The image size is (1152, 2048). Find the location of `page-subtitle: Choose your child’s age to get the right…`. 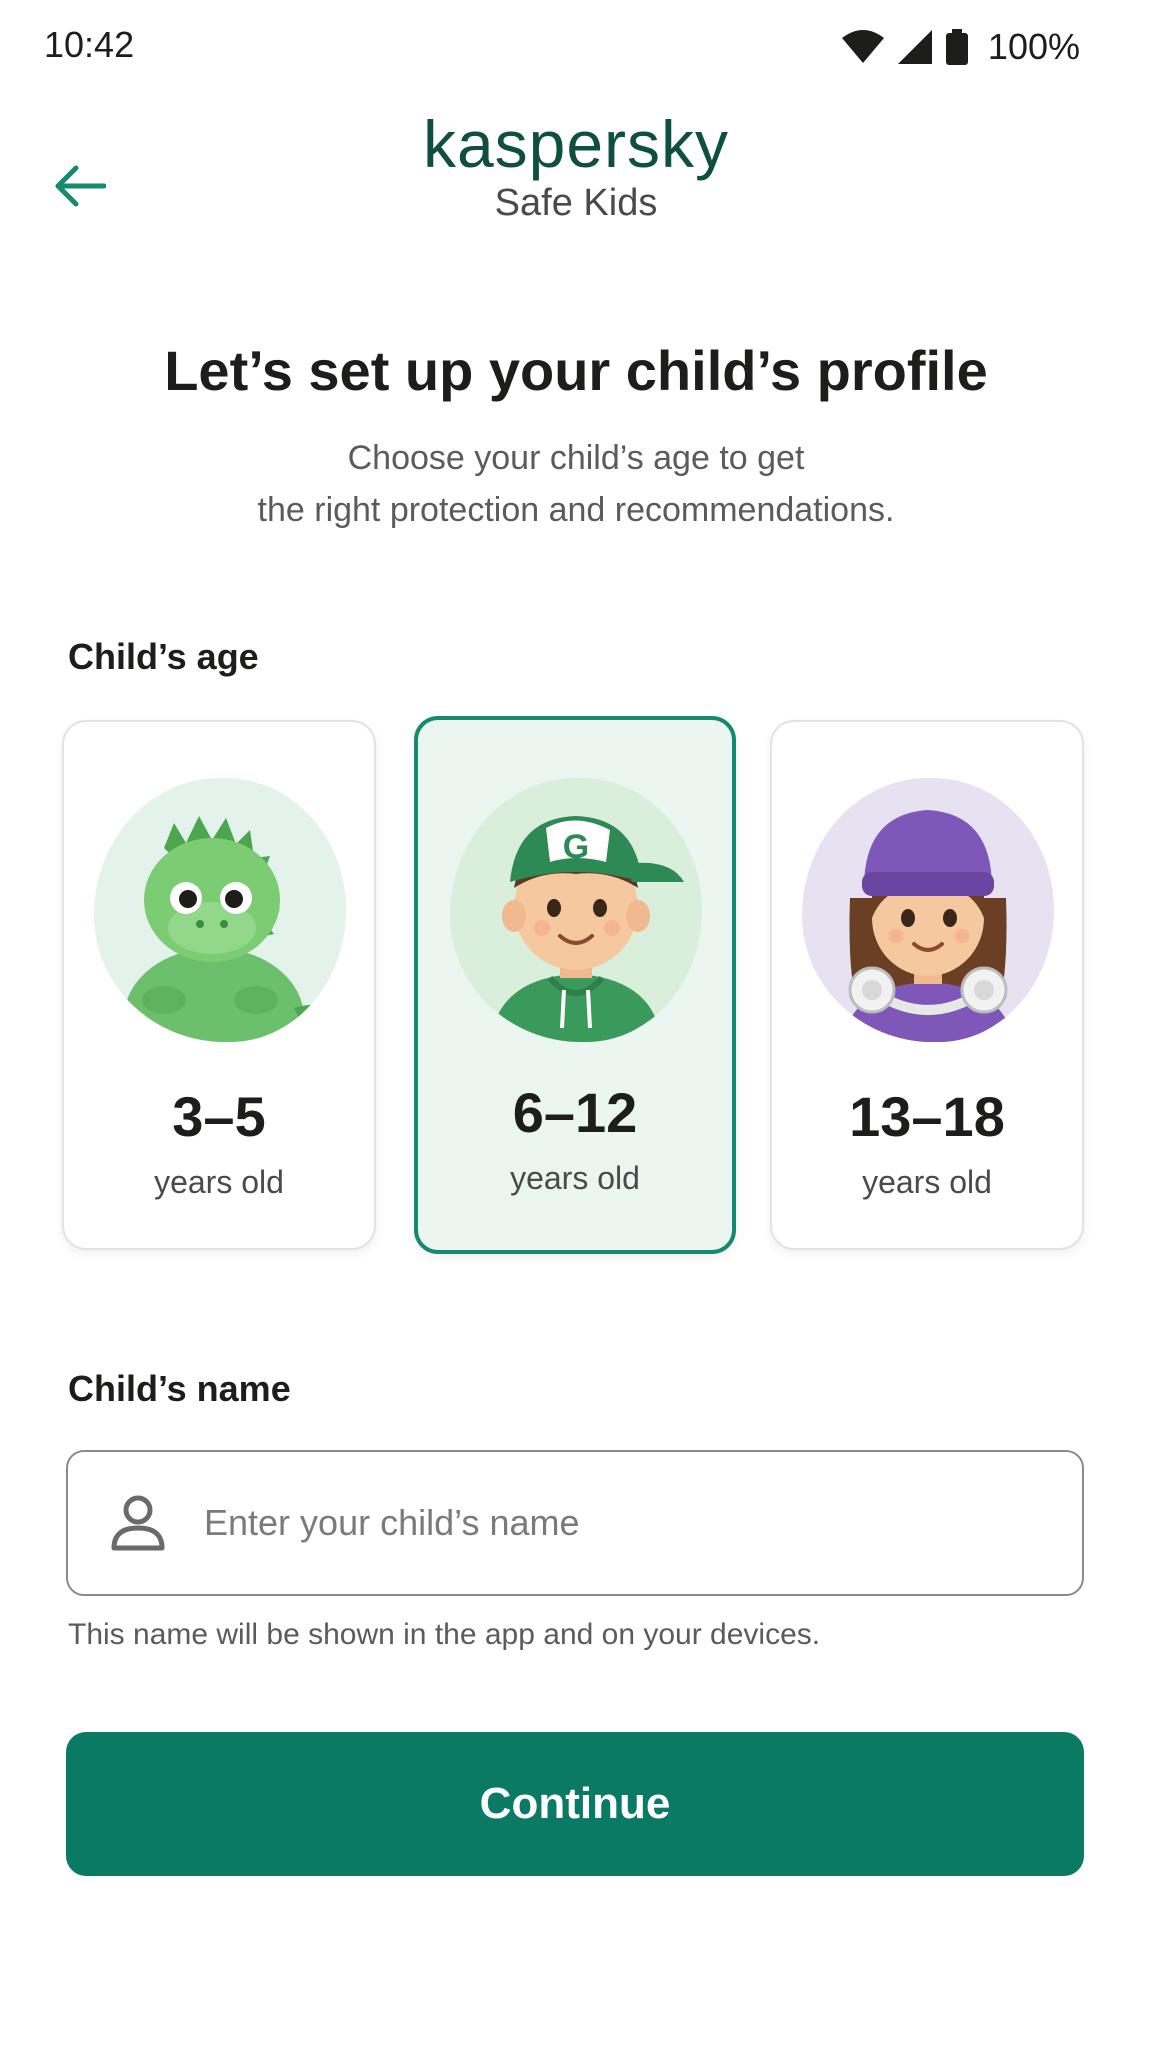

page-subtitle: Choose your child’s age to get the right… is located at coordinates (576, 484).